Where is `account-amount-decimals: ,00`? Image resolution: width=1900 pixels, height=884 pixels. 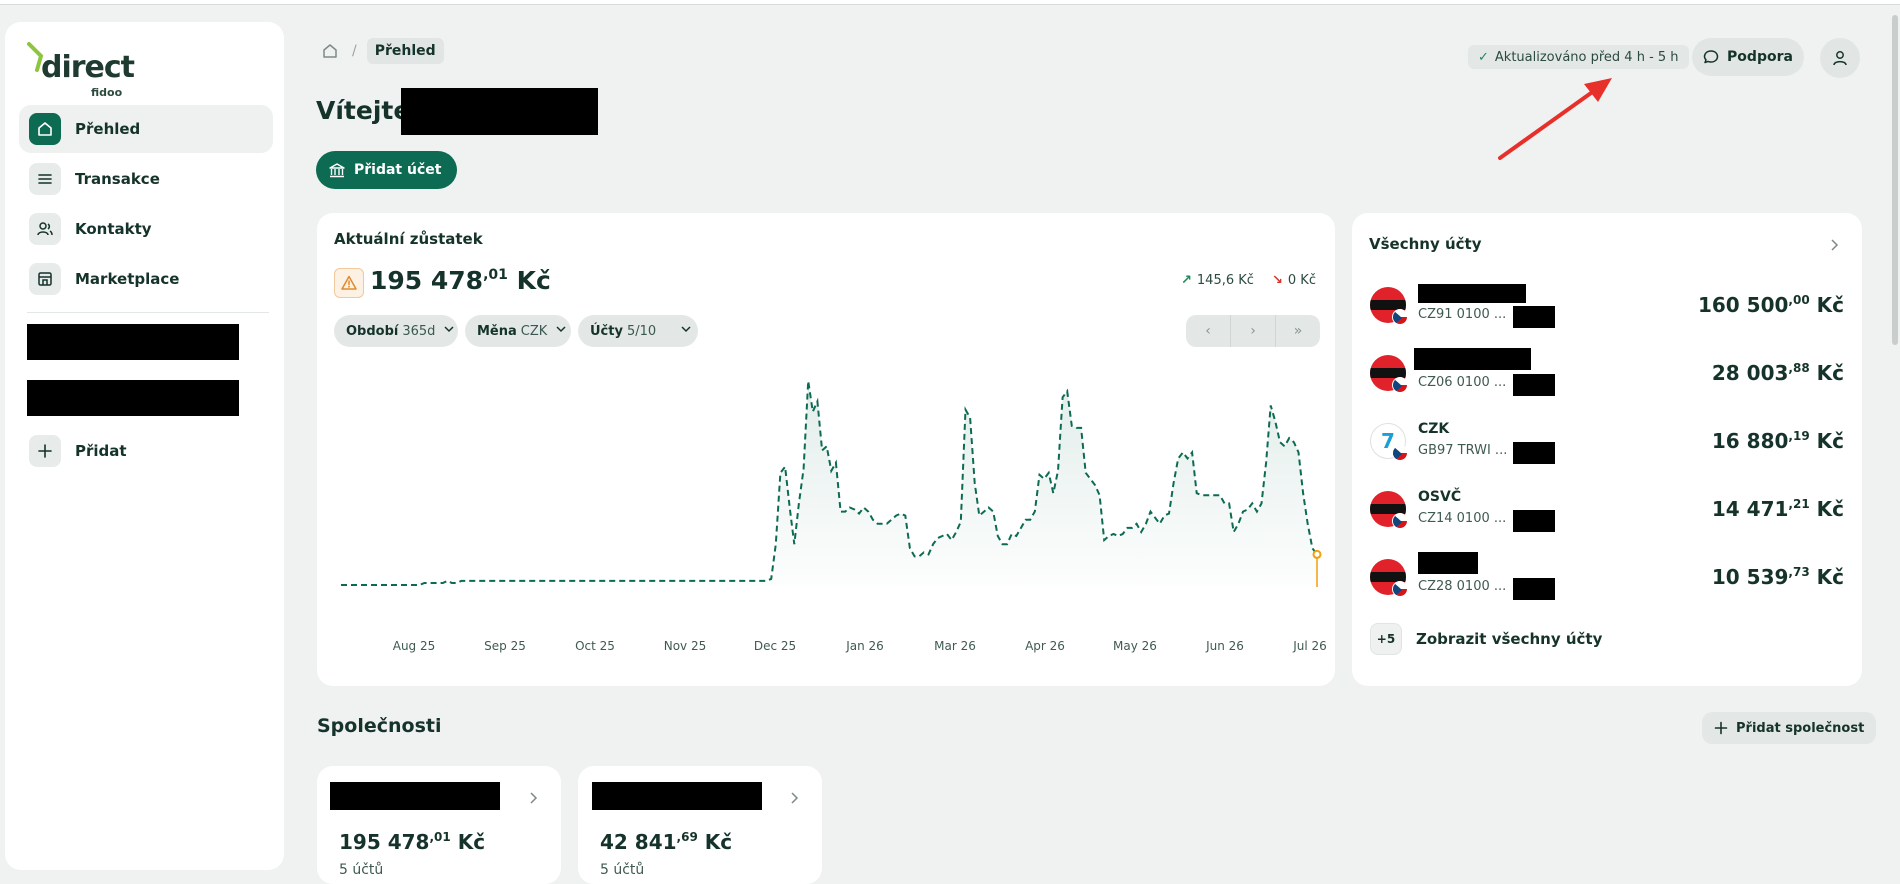
account-amount-decimals: ,00 is located at coordinates (1799, 300).